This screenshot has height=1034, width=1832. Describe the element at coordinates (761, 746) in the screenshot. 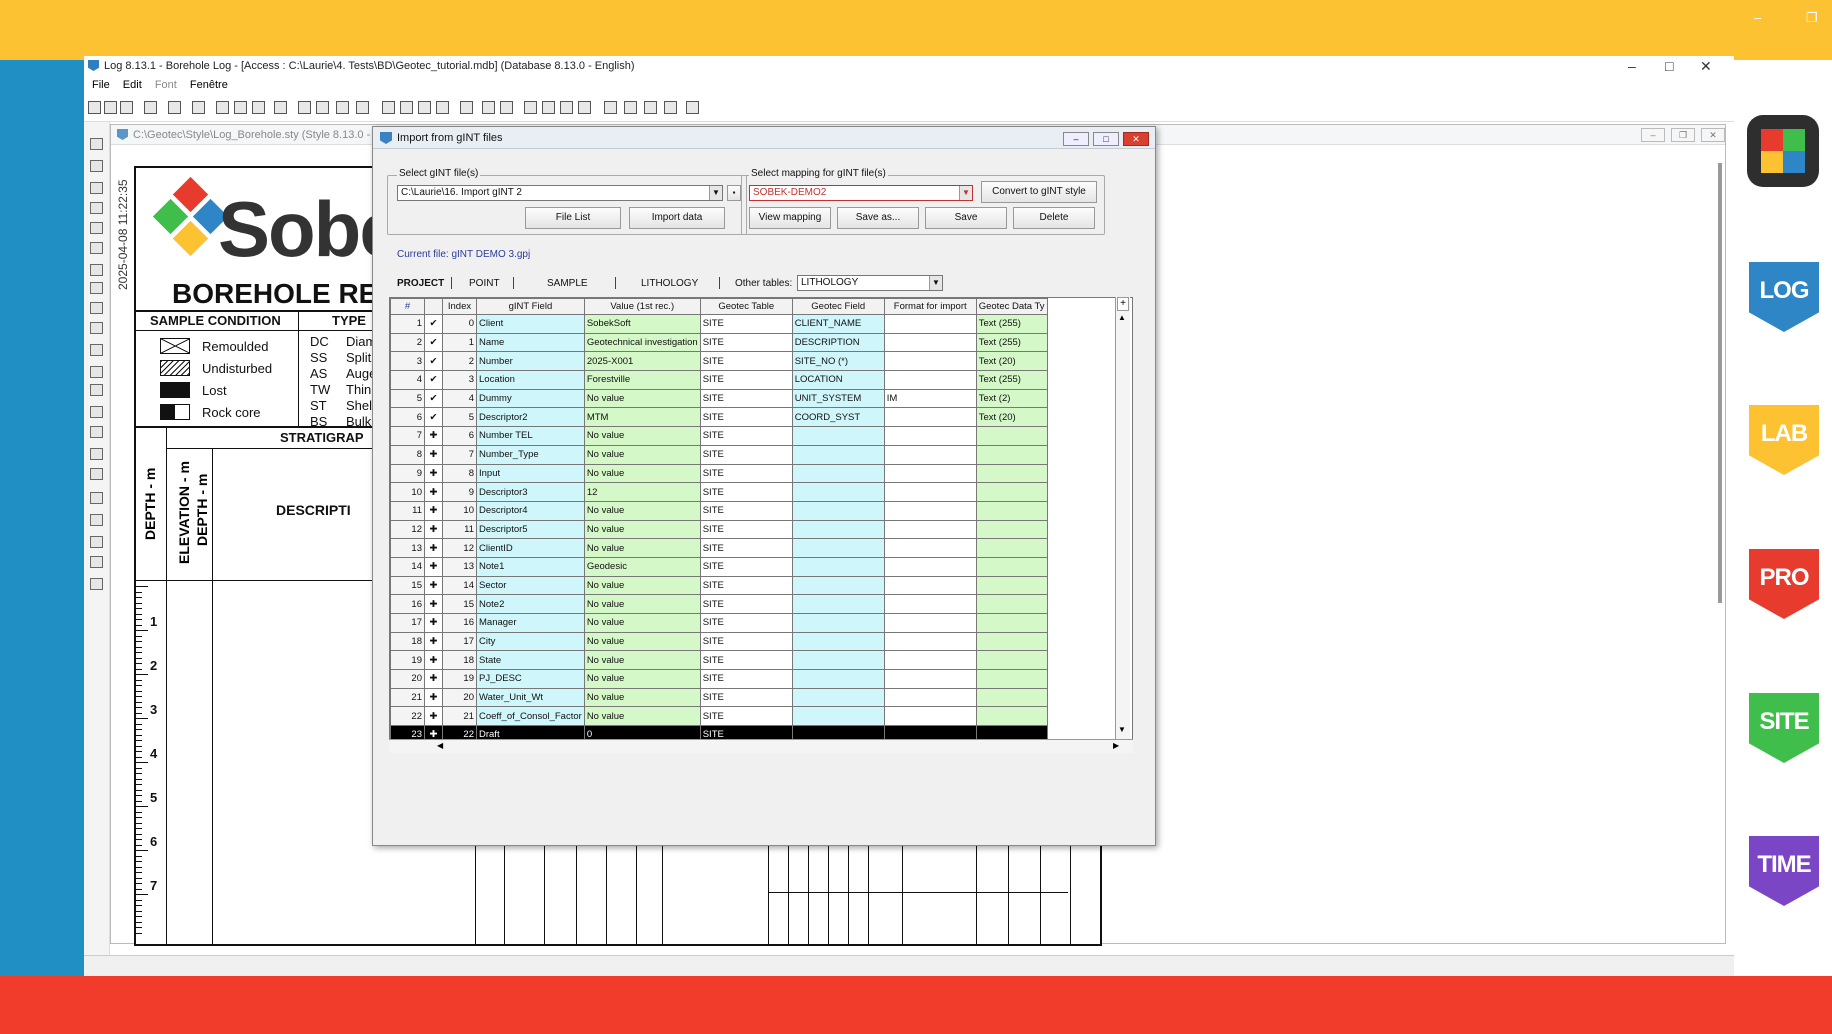

I see `grid-horizontal-scrollbar: ◀ ▶` at that location.